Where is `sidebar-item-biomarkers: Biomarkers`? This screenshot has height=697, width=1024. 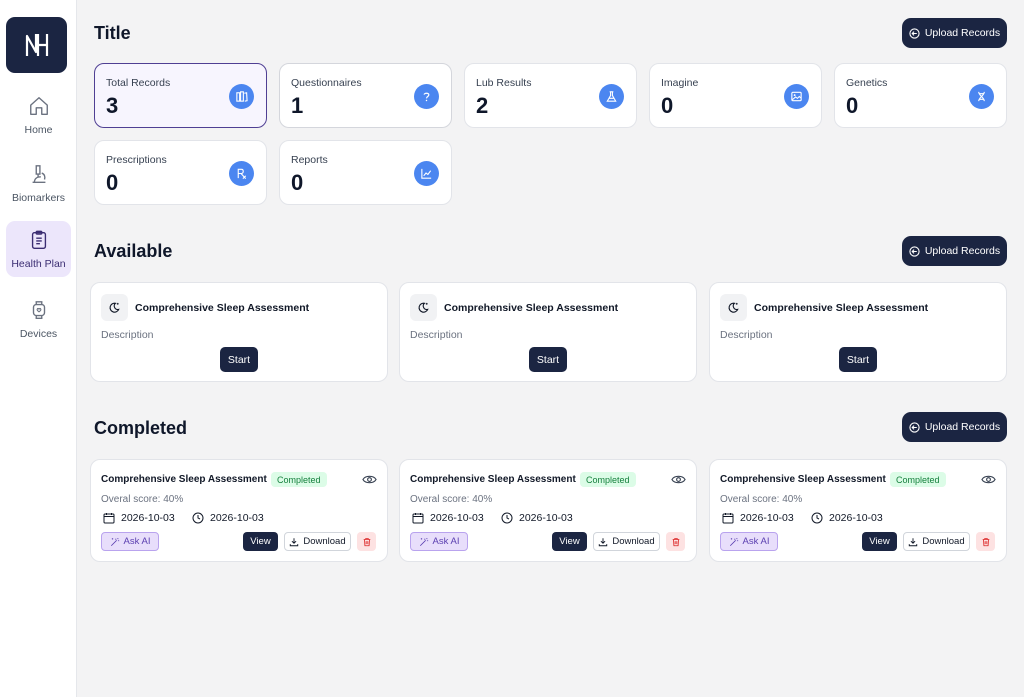
sidebar-item-biomarkers: Biomarkers is located at coordinates (38, 183).